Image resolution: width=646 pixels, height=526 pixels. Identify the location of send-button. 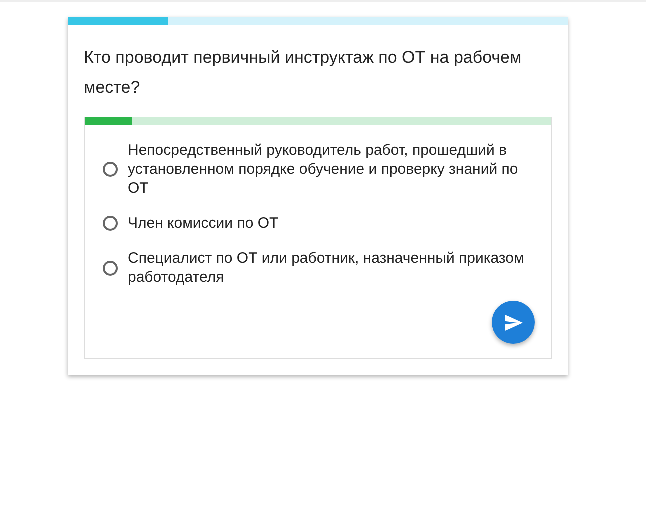
(513, 322).